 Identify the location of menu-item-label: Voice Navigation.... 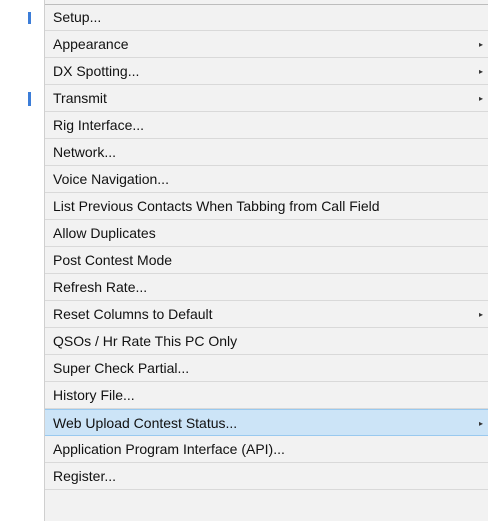
(111, 179).